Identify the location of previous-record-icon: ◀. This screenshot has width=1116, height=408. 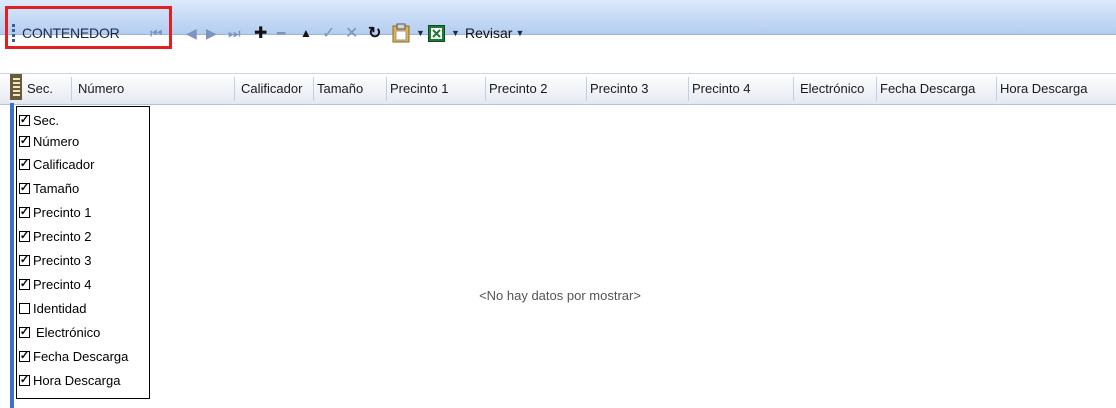
(191, 33).